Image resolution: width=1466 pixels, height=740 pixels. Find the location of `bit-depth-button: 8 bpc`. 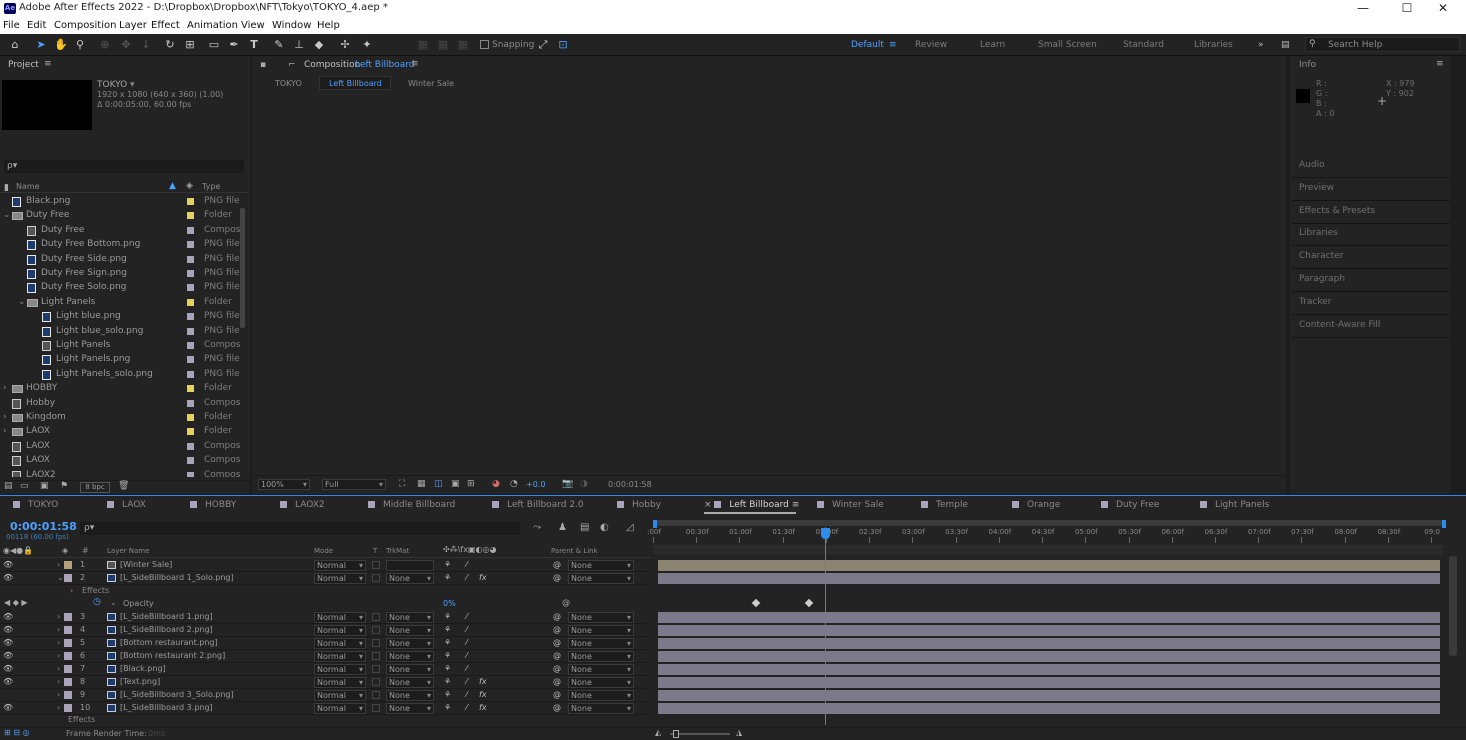

bit-depth-button: 8 bpc is located at coordinates (95, 487).